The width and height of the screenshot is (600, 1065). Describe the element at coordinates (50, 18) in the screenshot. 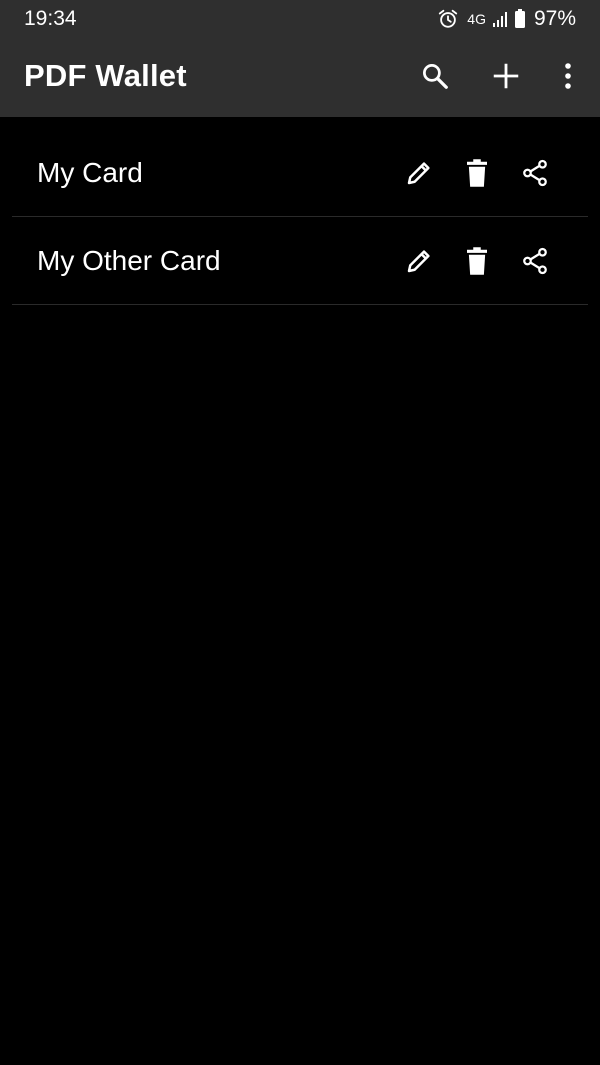

I see `status-time: 19:34` at that location.